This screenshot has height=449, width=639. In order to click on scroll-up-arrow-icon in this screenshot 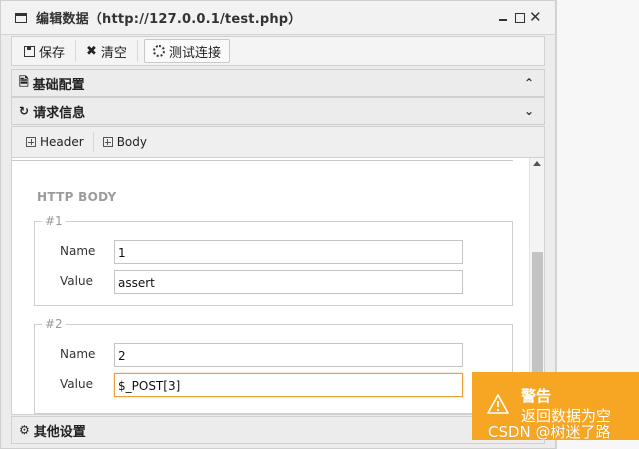, I will do `click(537, 163)`.